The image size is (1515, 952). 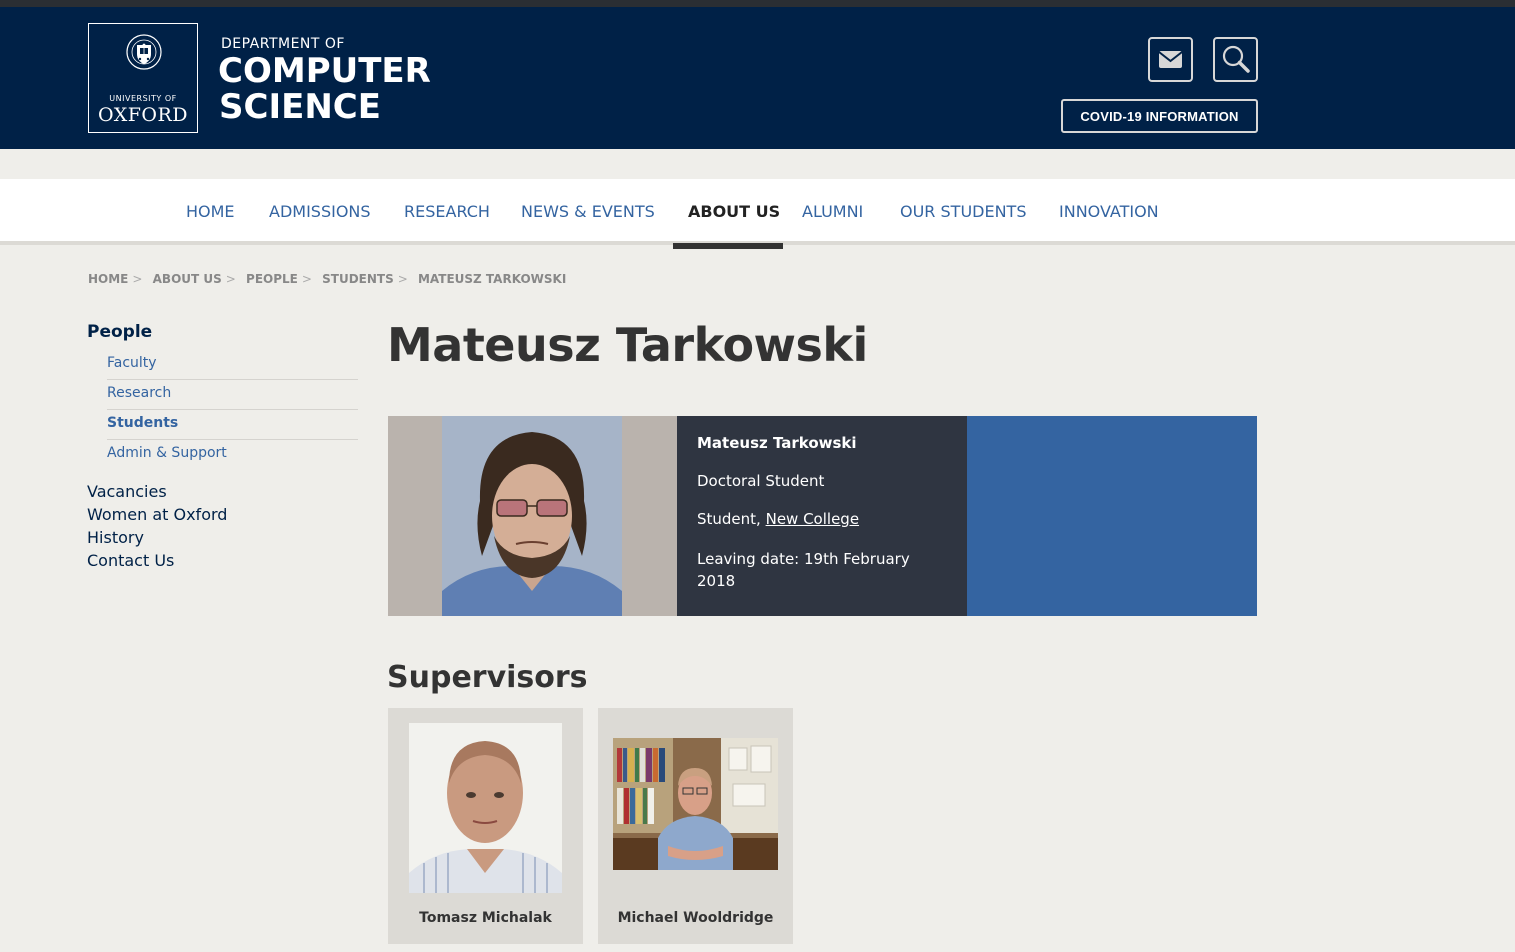 I want to click on search-button, so click(x=1235, y=59).